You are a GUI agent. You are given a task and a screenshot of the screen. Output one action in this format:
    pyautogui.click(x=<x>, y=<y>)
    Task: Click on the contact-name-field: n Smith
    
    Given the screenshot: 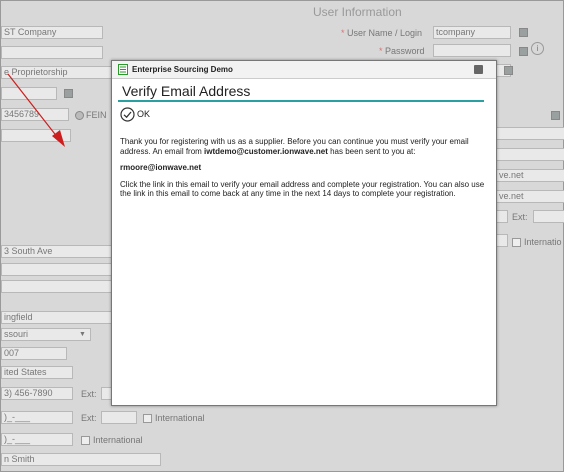 What is the action you would take?
    pyautogui.click(x=81, y=459)
    